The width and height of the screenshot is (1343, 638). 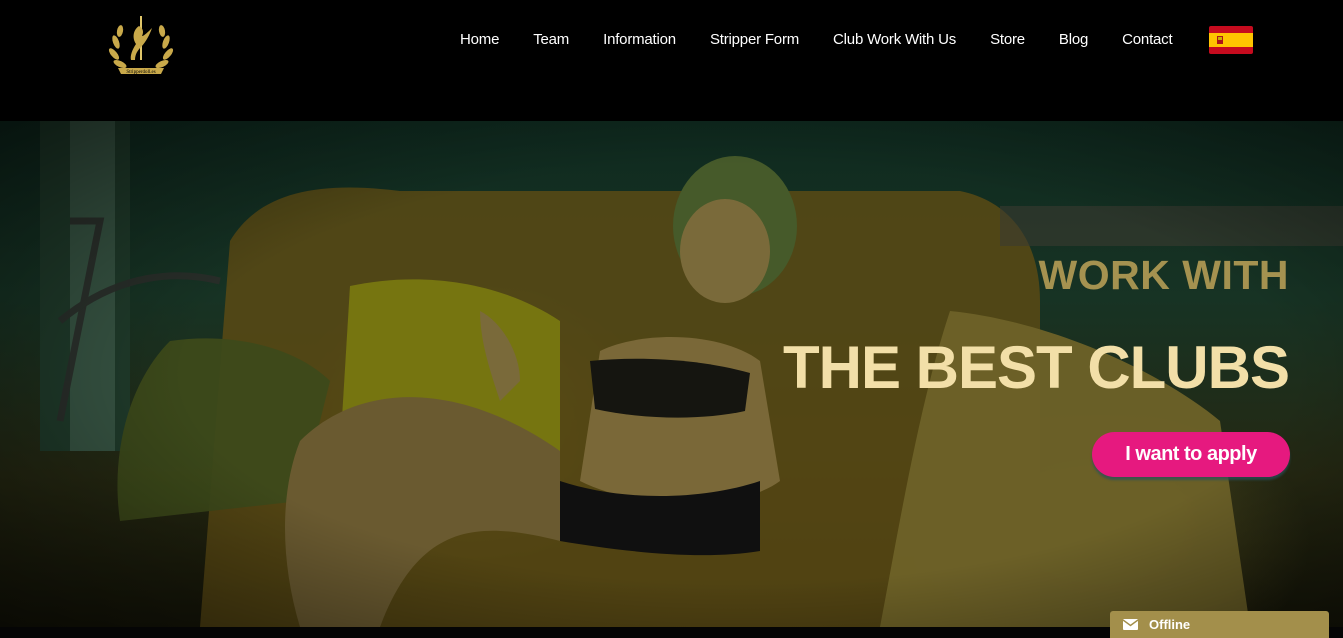 What do you see at coordinates (1007, 40) in the screenshot?
I see `nav-store: Store` at bounding box center [1007, 40].